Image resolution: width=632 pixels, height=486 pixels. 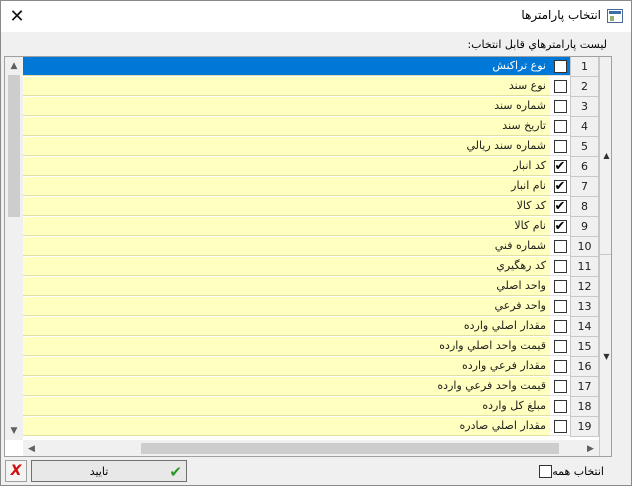 What do you see at coordinates (286, 146) in the screenshot?
I see `parameter-name: شماره سند ريالي` at bounding box center [286, 146].